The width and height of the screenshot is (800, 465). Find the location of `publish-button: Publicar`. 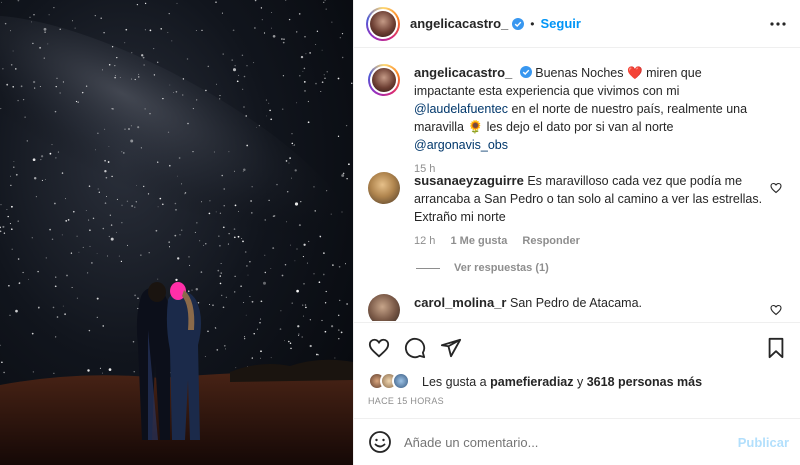

publish-button: Publicar is located at coordinates (763, 442).